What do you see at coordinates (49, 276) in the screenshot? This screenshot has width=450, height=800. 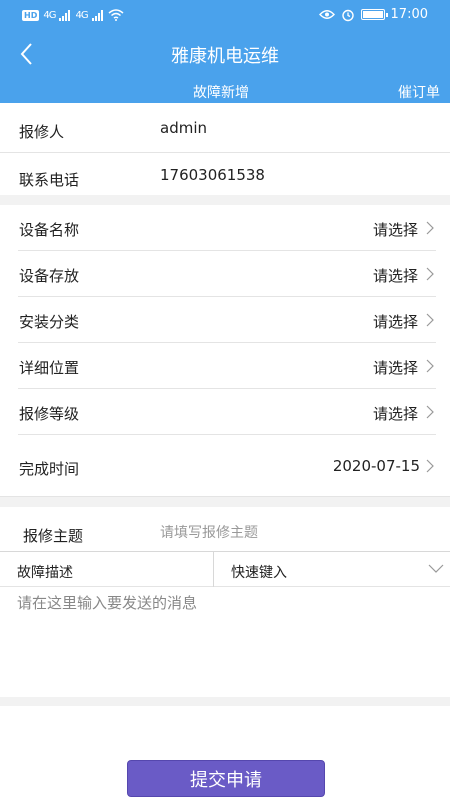 I see `device-storage-label: 设备存放` at bounding box center [49, 276].